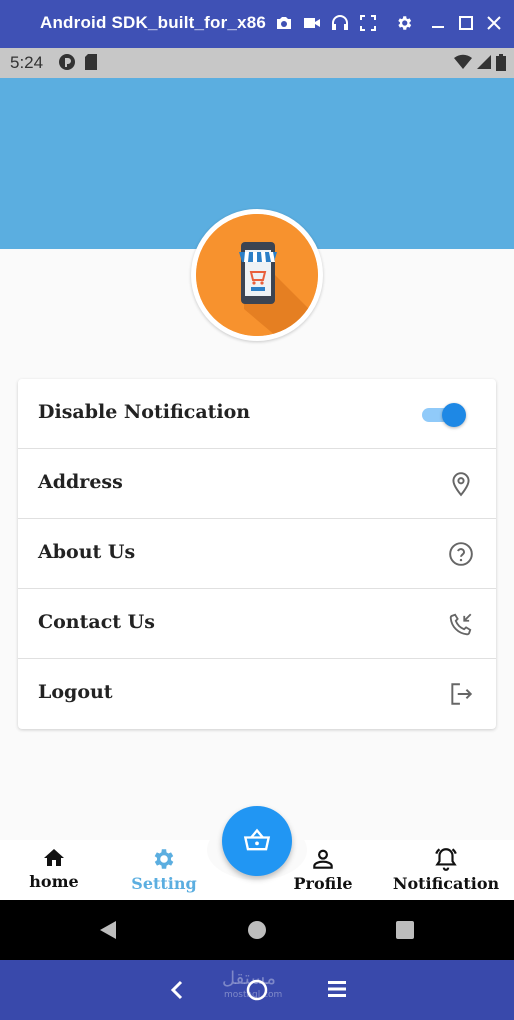 Image resolution: width=514 pixels, height=1020 pixels. Describe the element at coordinates (337, 989) in the screenshot. I see `menu-icon` at that location.